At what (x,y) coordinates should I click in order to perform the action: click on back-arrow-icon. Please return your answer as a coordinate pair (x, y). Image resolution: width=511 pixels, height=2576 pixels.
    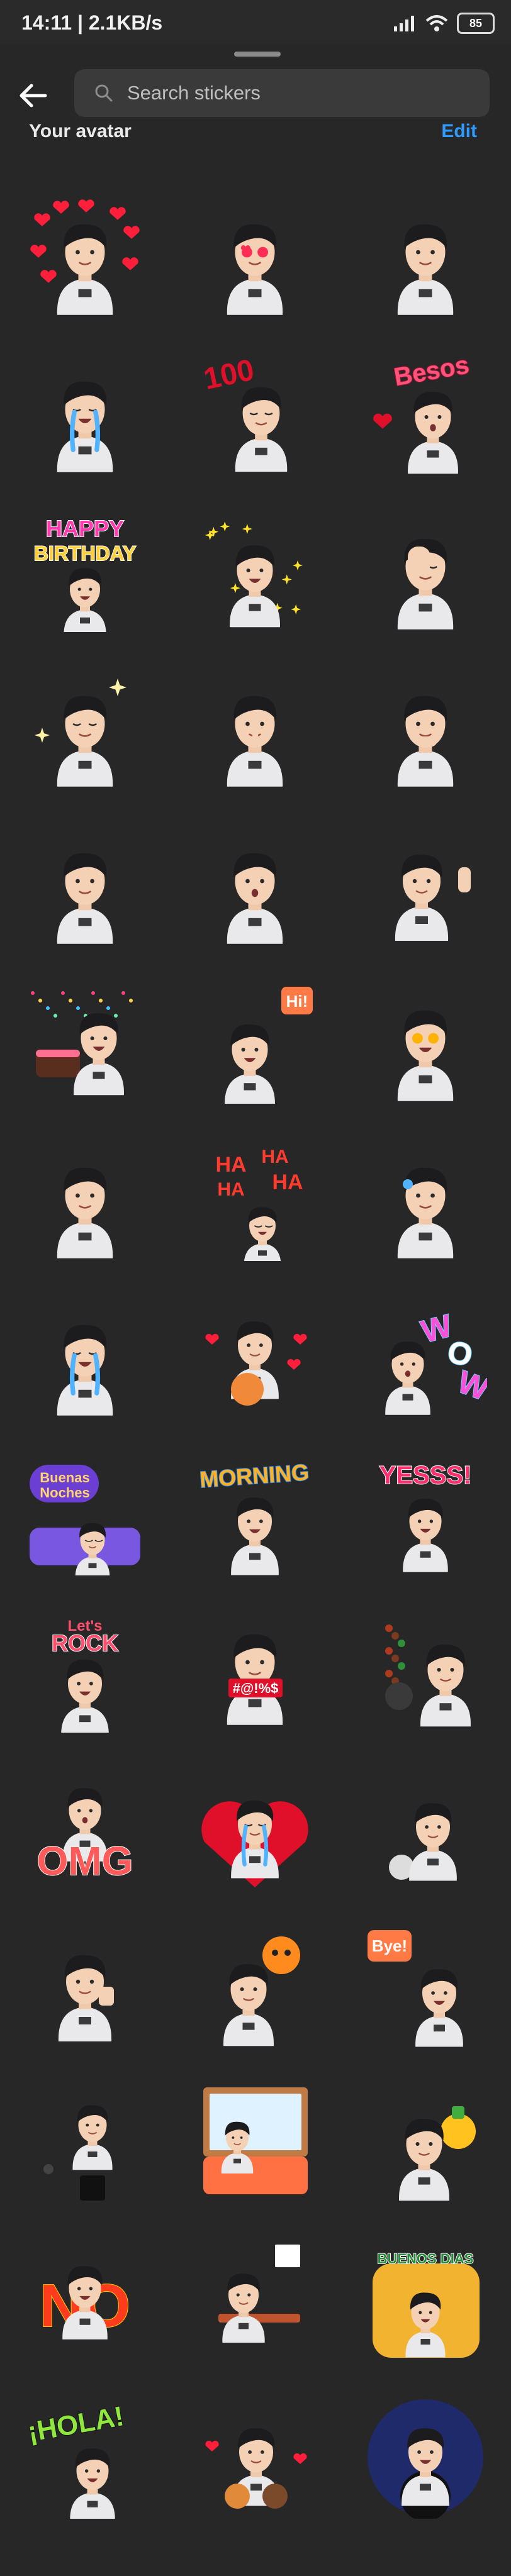
    Looking at the image, I should click on (34, 95).